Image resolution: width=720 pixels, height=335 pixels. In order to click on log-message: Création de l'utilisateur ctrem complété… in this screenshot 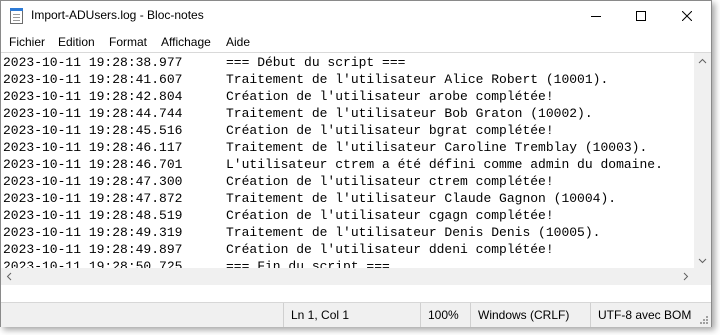, I will do `click(390, 181)`.